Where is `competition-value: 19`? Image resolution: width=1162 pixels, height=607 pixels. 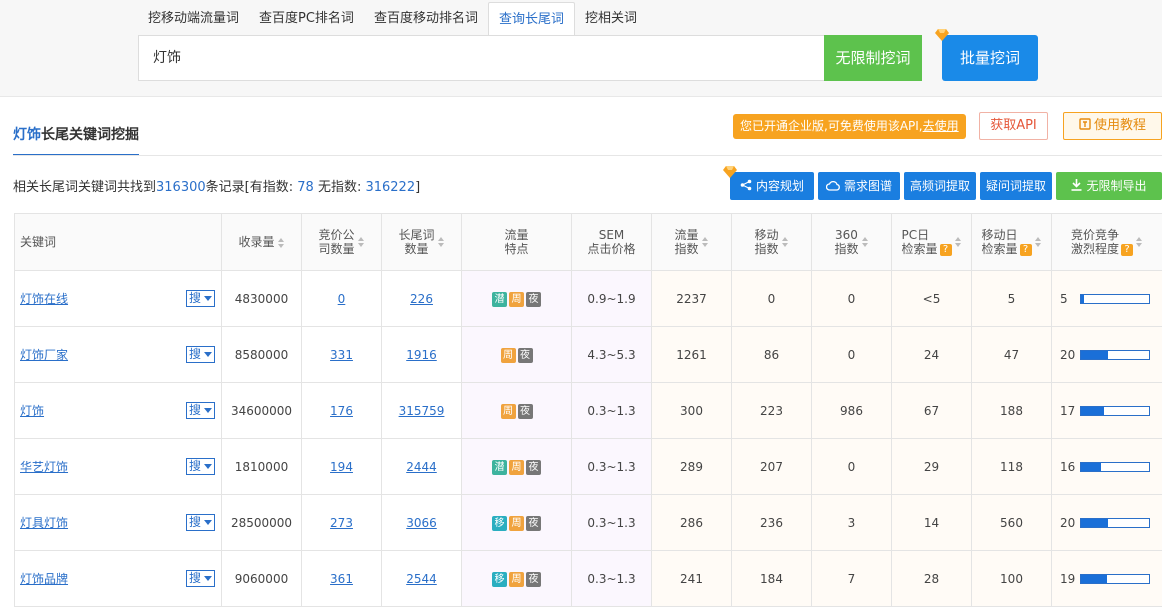 competition-value: 19 is located at coordinates (1070, 579).